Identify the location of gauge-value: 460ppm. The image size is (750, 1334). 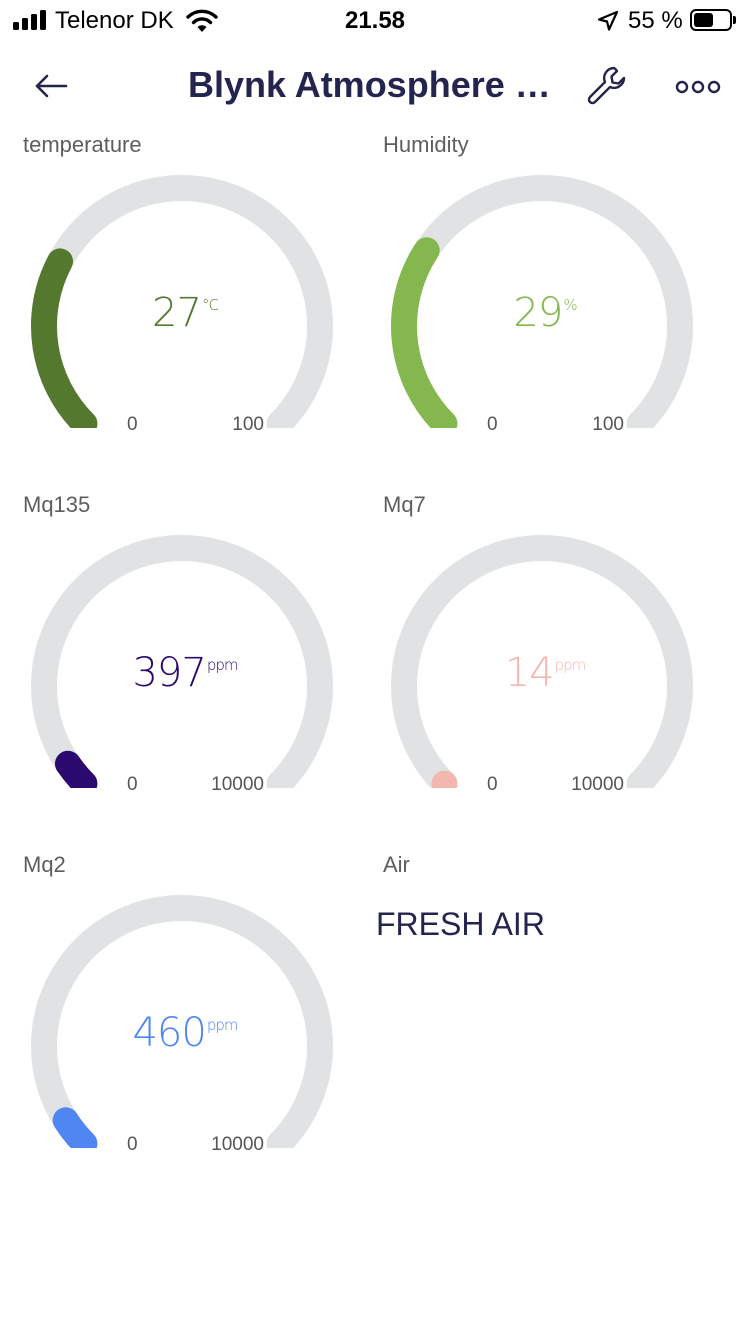
(185, 1033).